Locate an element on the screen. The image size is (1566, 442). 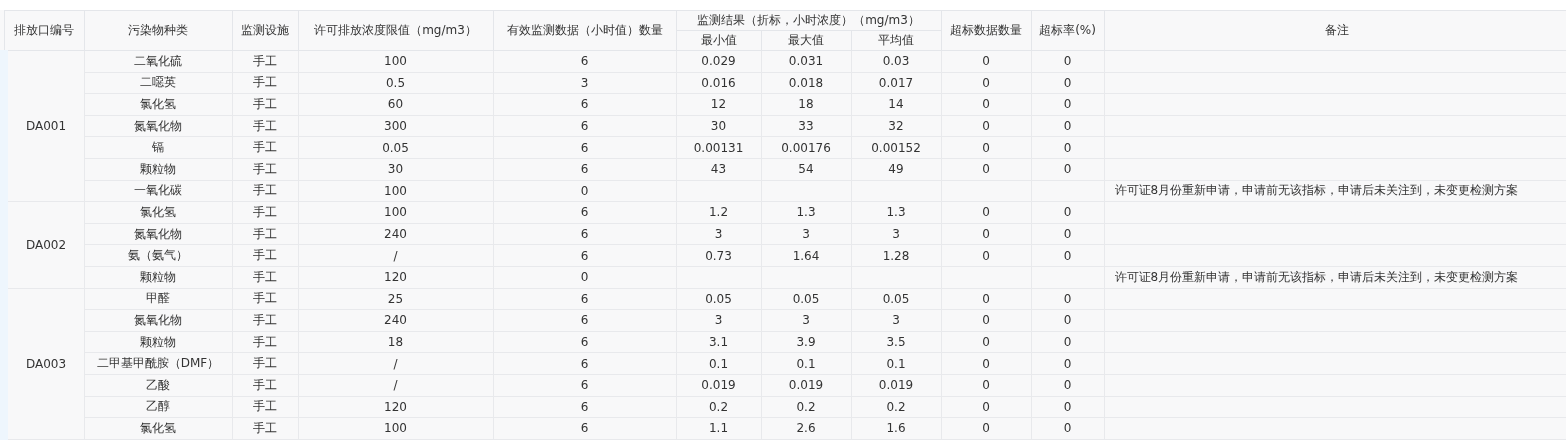
column-header: 污染物种类 is located at coordinates (158, 30).